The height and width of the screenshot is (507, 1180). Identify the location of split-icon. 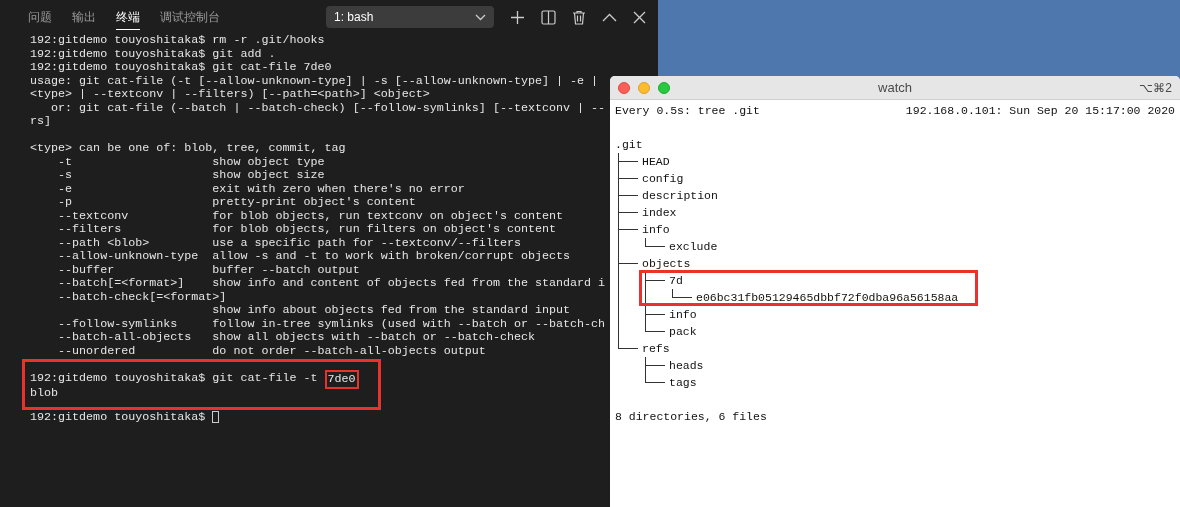
(548, 17).